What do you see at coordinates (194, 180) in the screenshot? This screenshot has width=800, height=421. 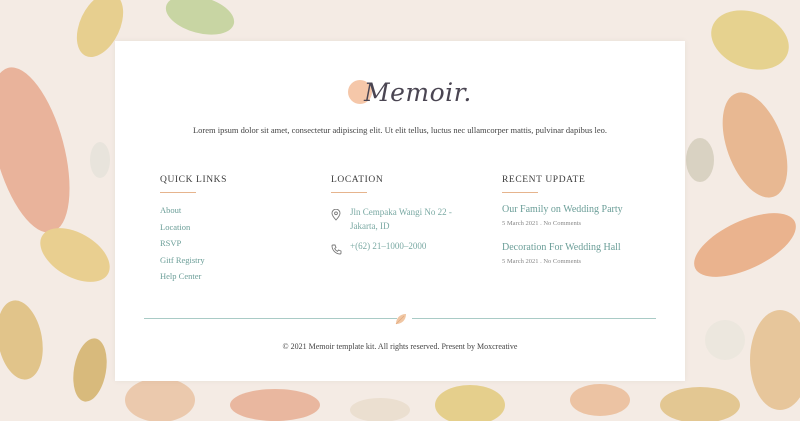 I see `quick-links-heading: QUICK LINKS` at bounding box center [194, 180].